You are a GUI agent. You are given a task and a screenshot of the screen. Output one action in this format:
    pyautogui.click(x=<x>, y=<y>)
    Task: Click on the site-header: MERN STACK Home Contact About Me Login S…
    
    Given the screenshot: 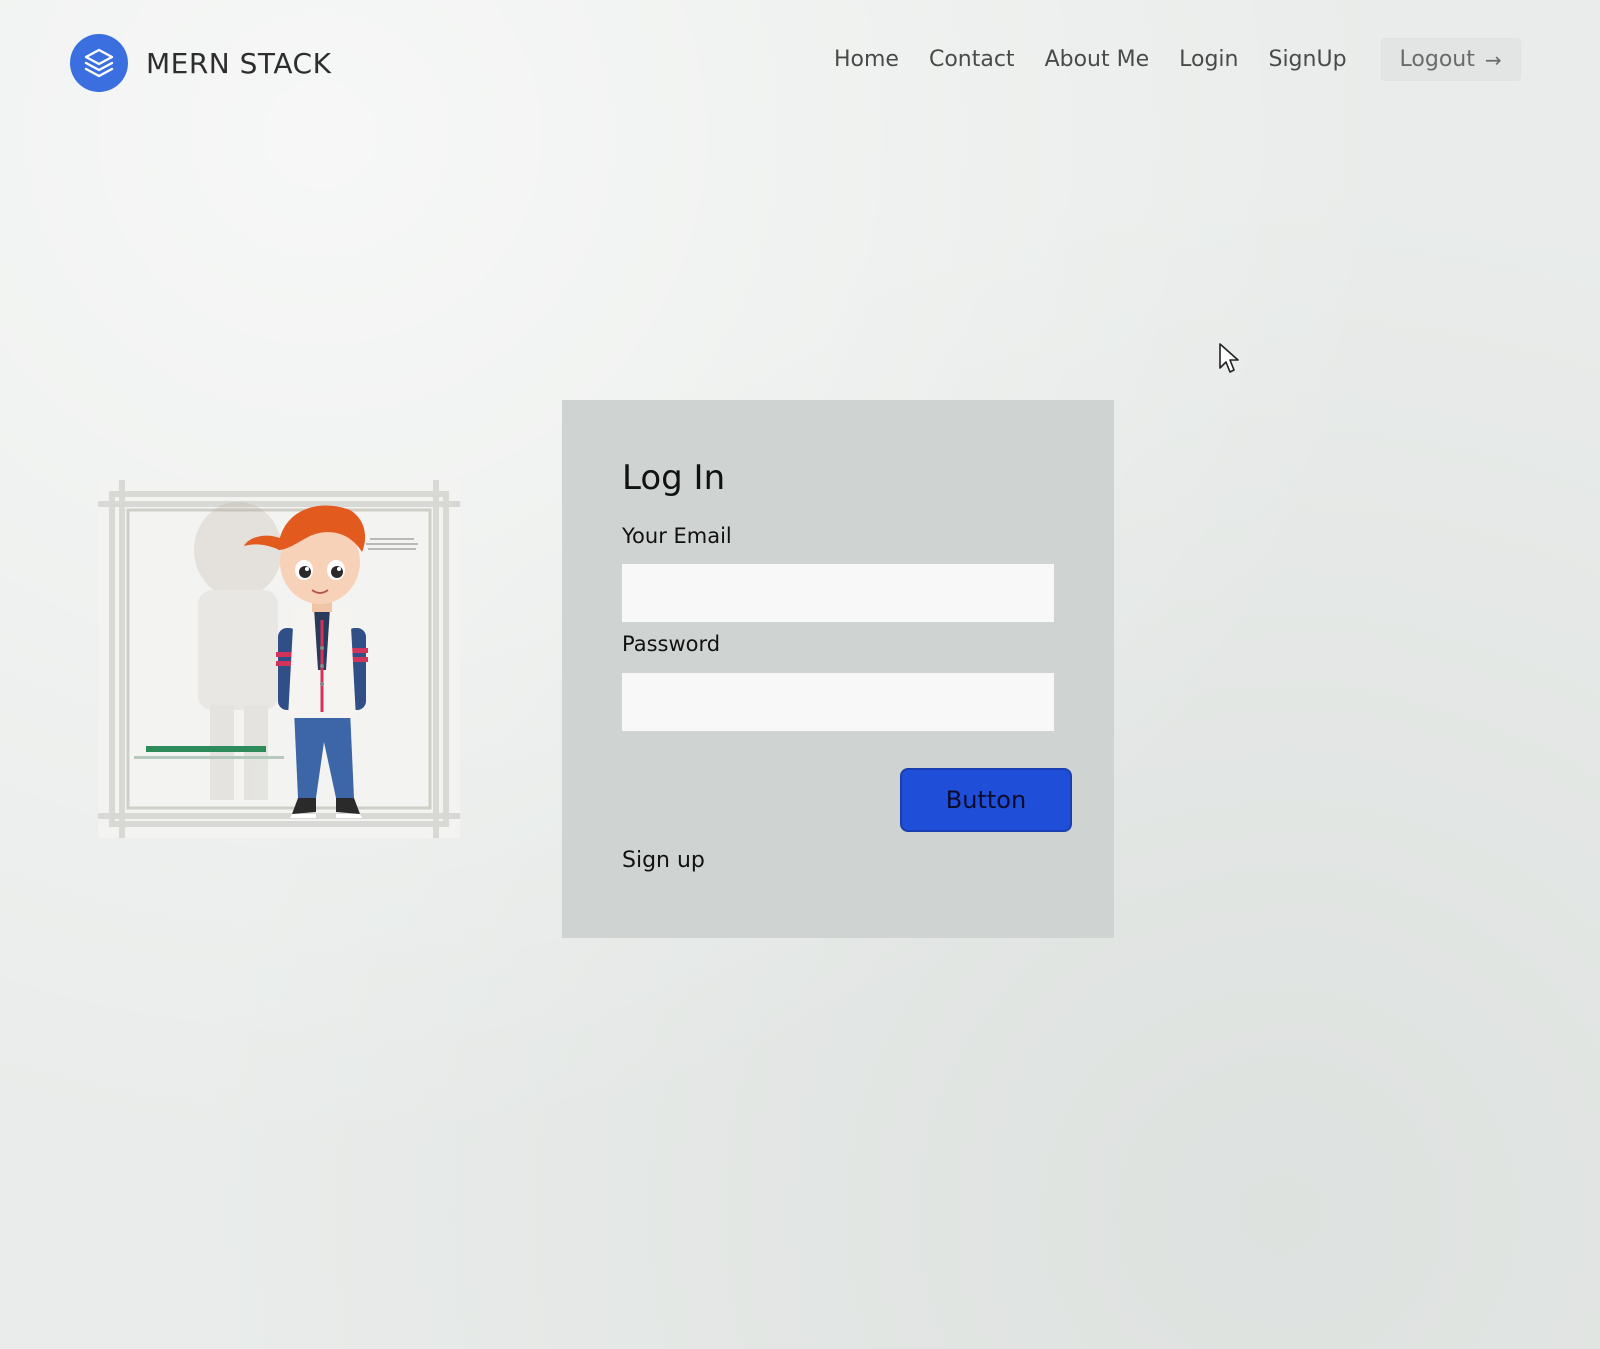 What is the action you would take?
    pyautogui.click(x=800, y=65)
    